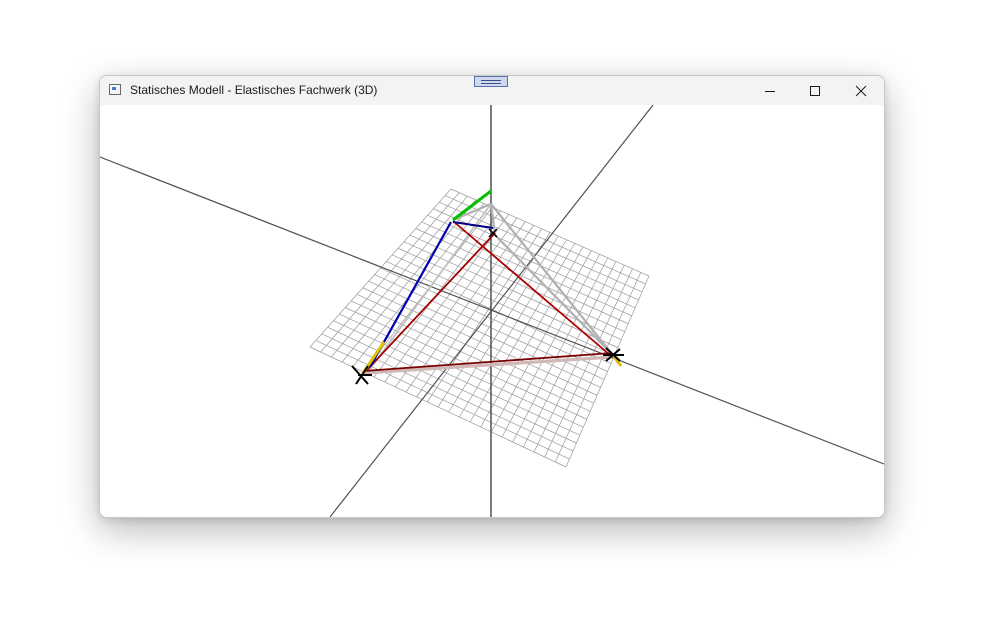  Describe the element at coordinates (115, 89) in the screenshot. I see `app-window-icon` at that location.